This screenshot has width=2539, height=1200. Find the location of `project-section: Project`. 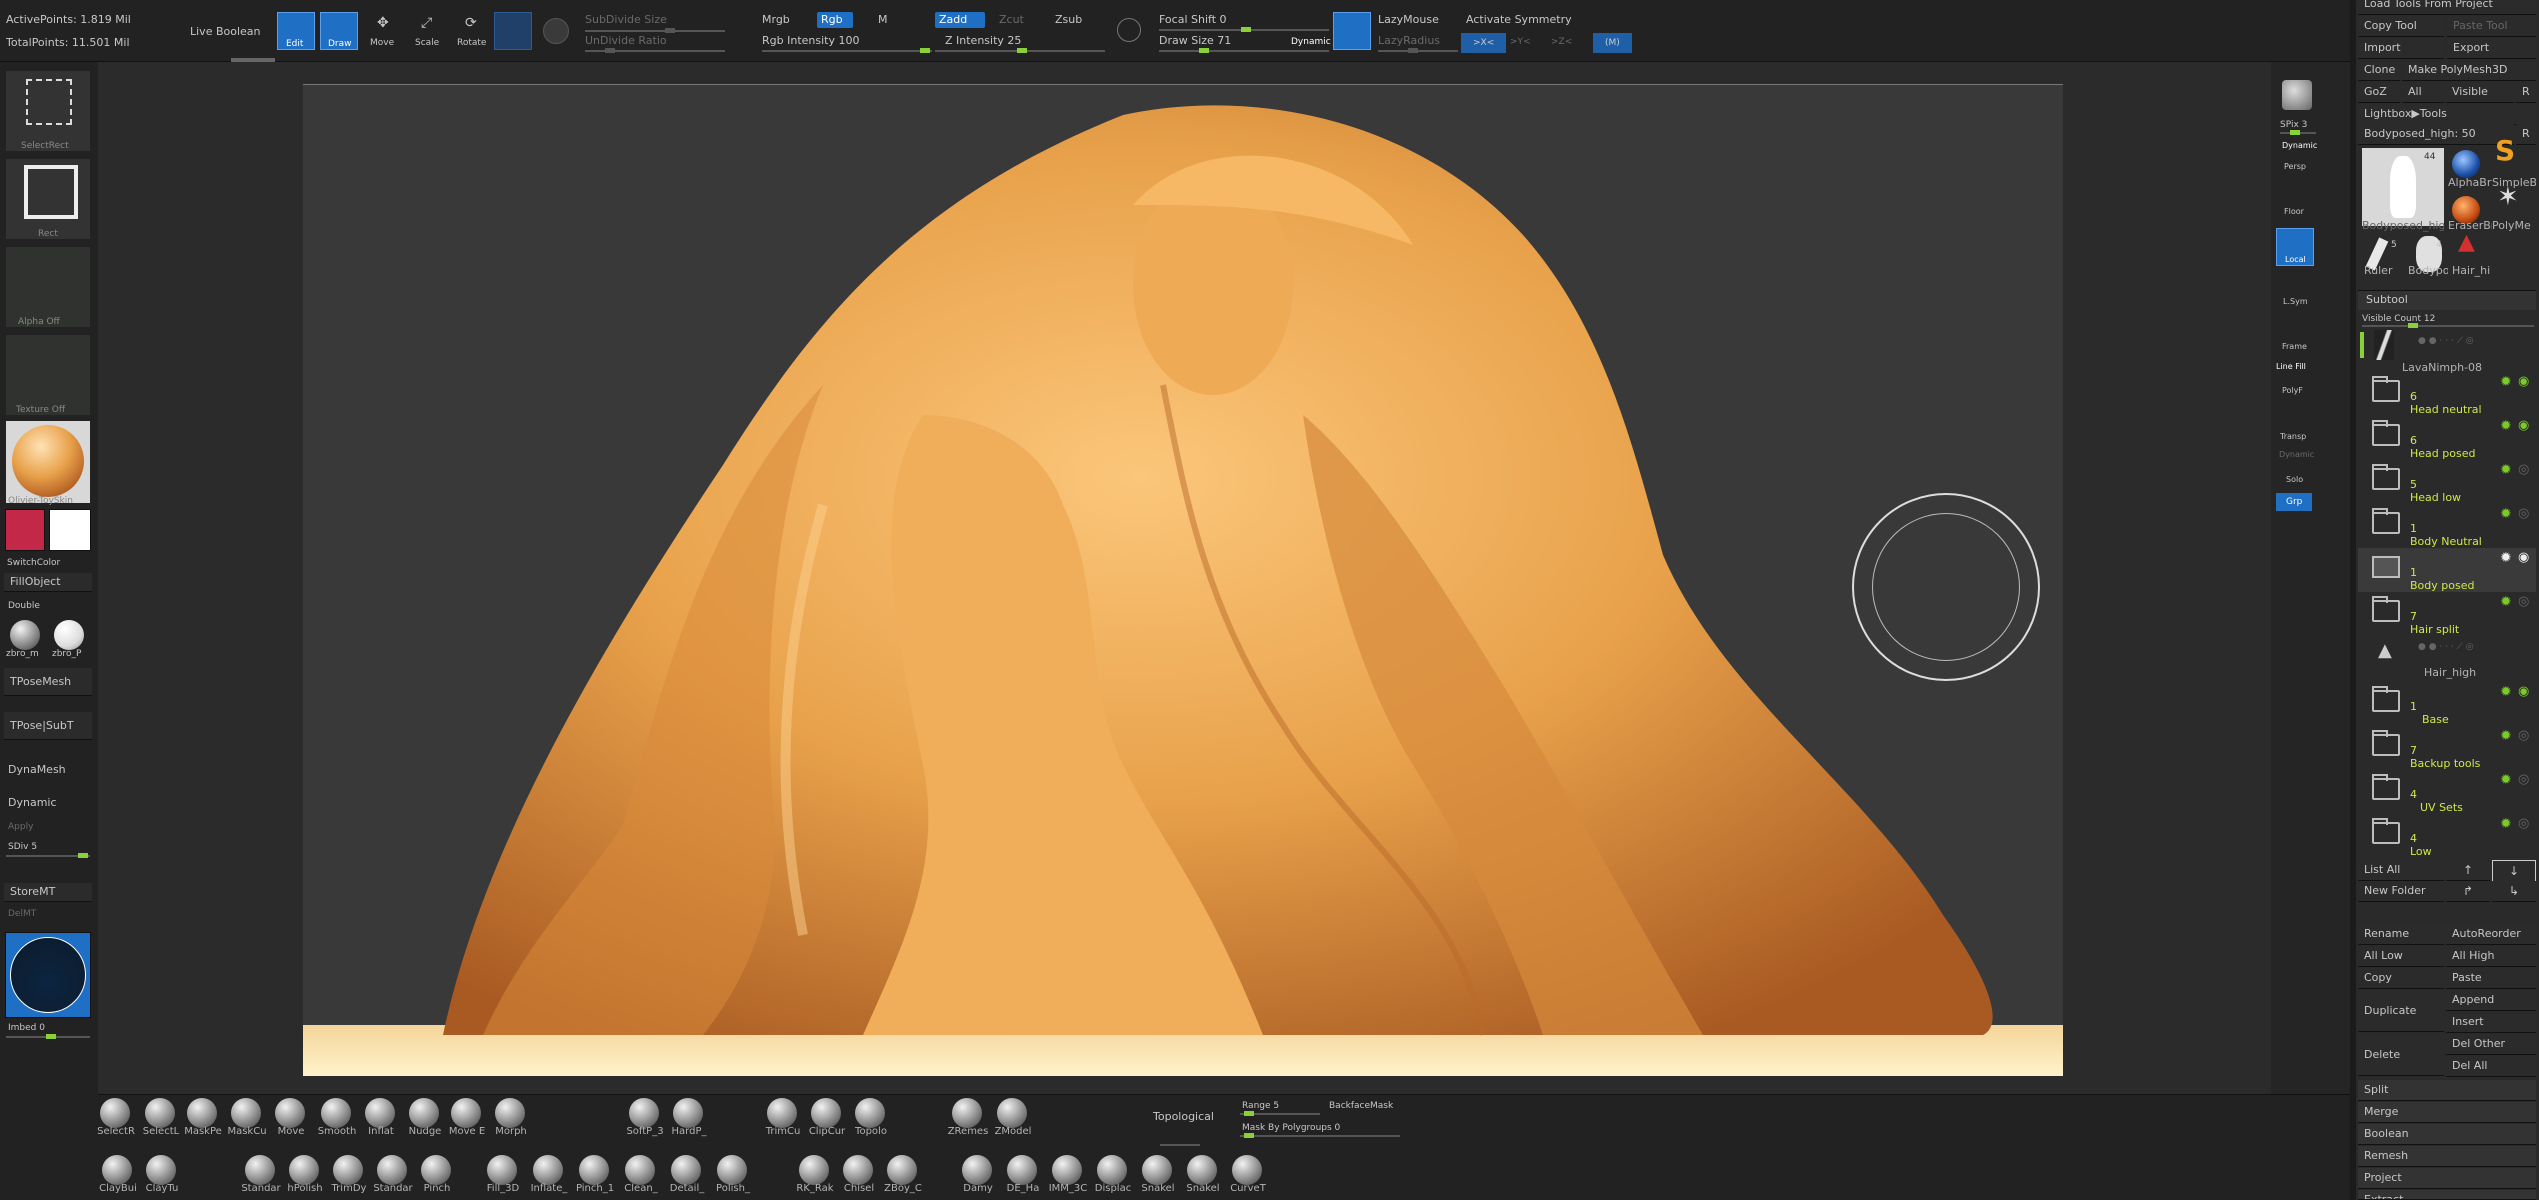

project-section: Project is located at coordinates (2447, 1178).